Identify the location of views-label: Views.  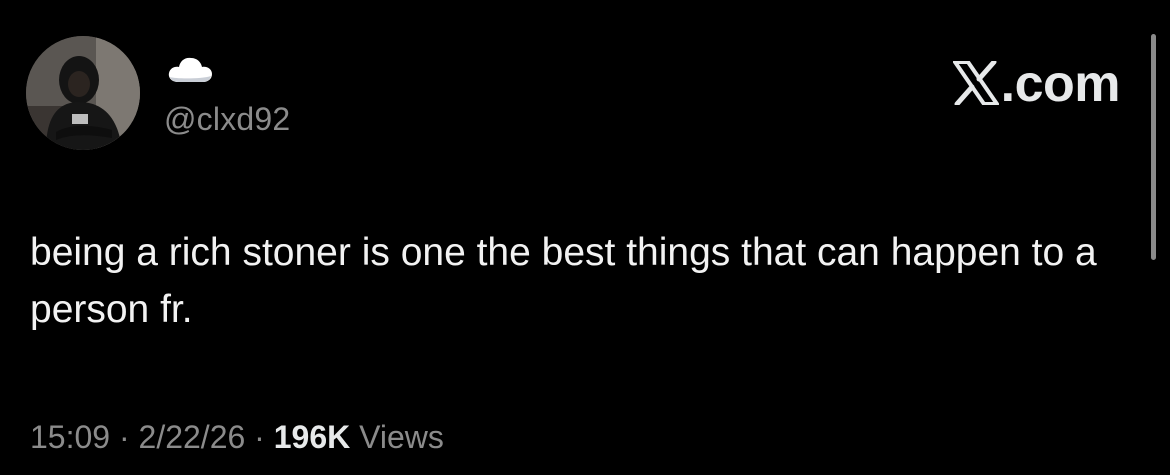
(397, 437).